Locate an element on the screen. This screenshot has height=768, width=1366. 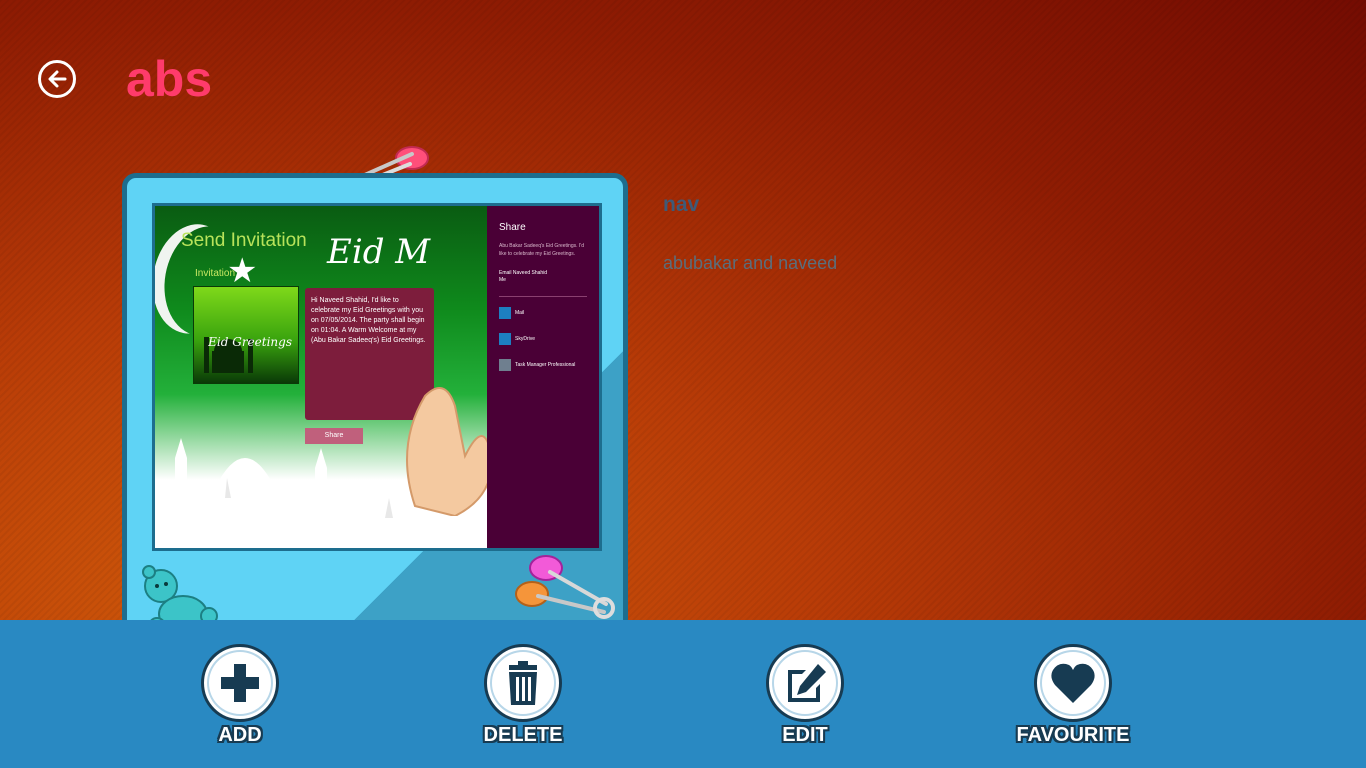
add-button-circle is located at coordinates (240, 683).